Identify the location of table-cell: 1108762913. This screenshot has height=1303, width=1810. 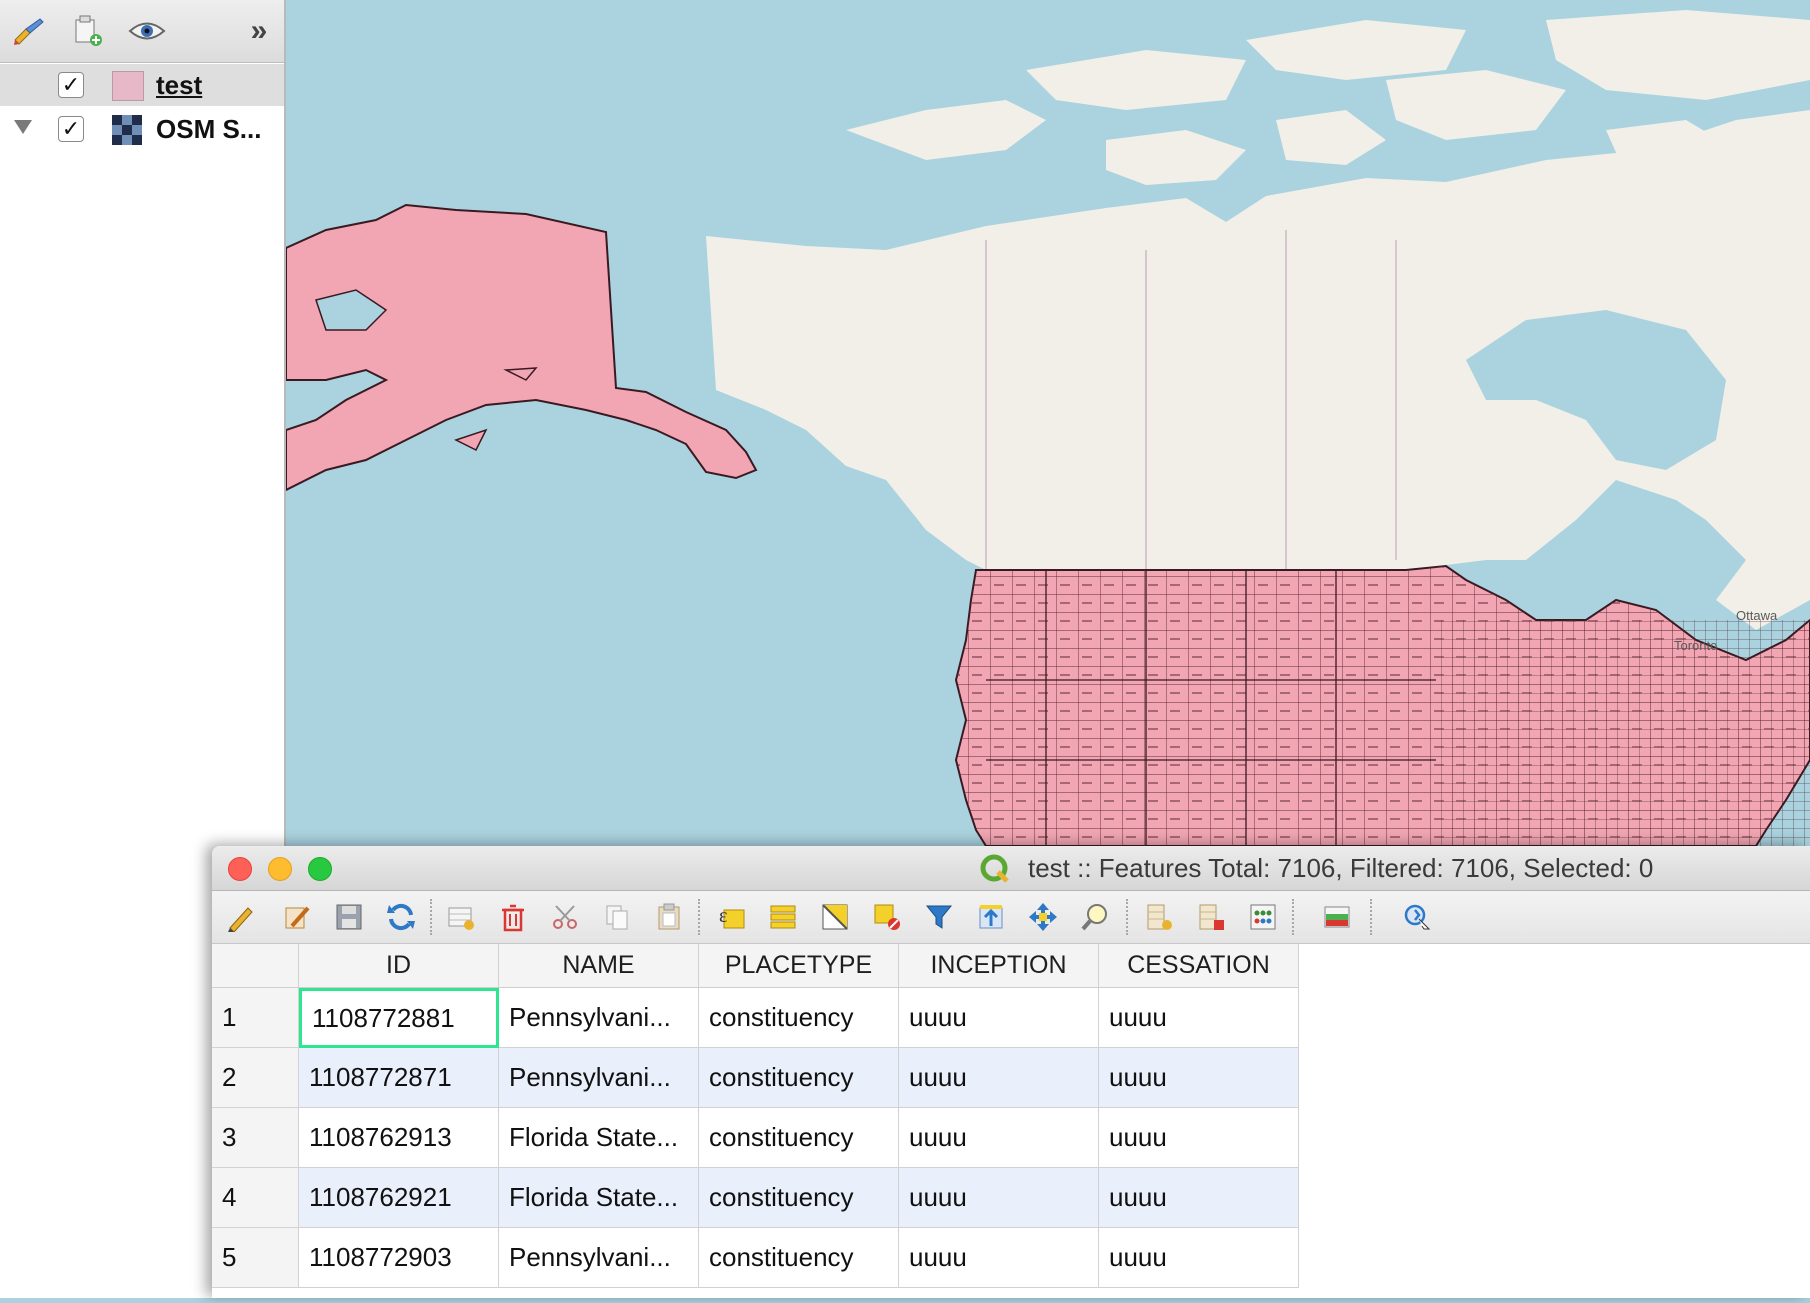
(399, 1138).